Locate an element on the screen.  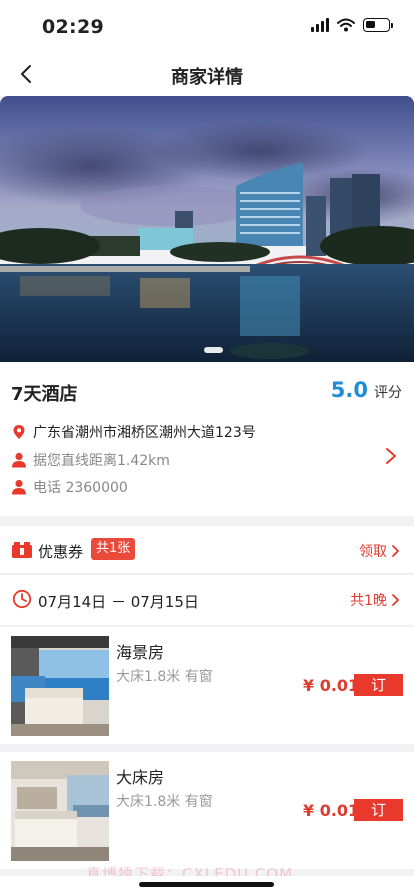
distance-text: 据您直线距离1.42km is located at coordinates (101, 461).